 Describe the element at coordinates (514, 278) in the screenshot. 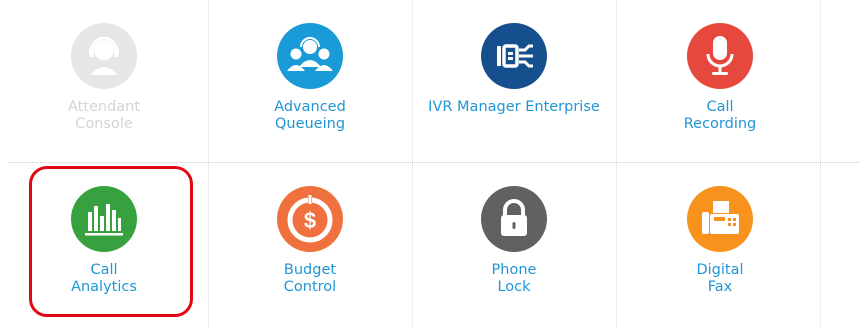

I see `tile-label: Phone Lock` at that location.